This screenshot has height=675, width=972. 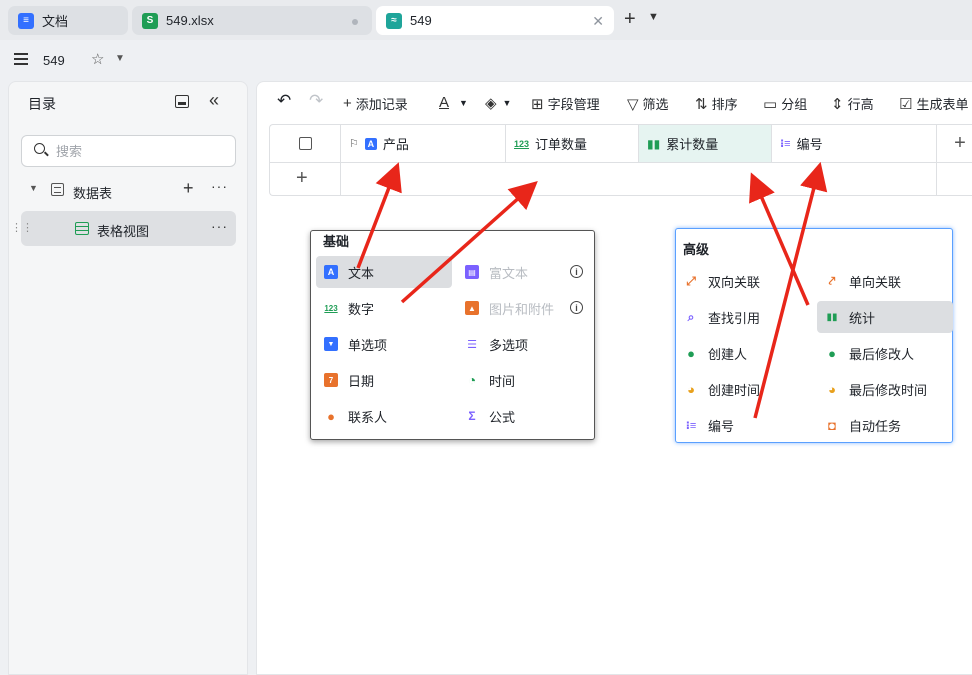 I want to click on row-height-button: ⇕ 行高, so click(x=852, y=103).